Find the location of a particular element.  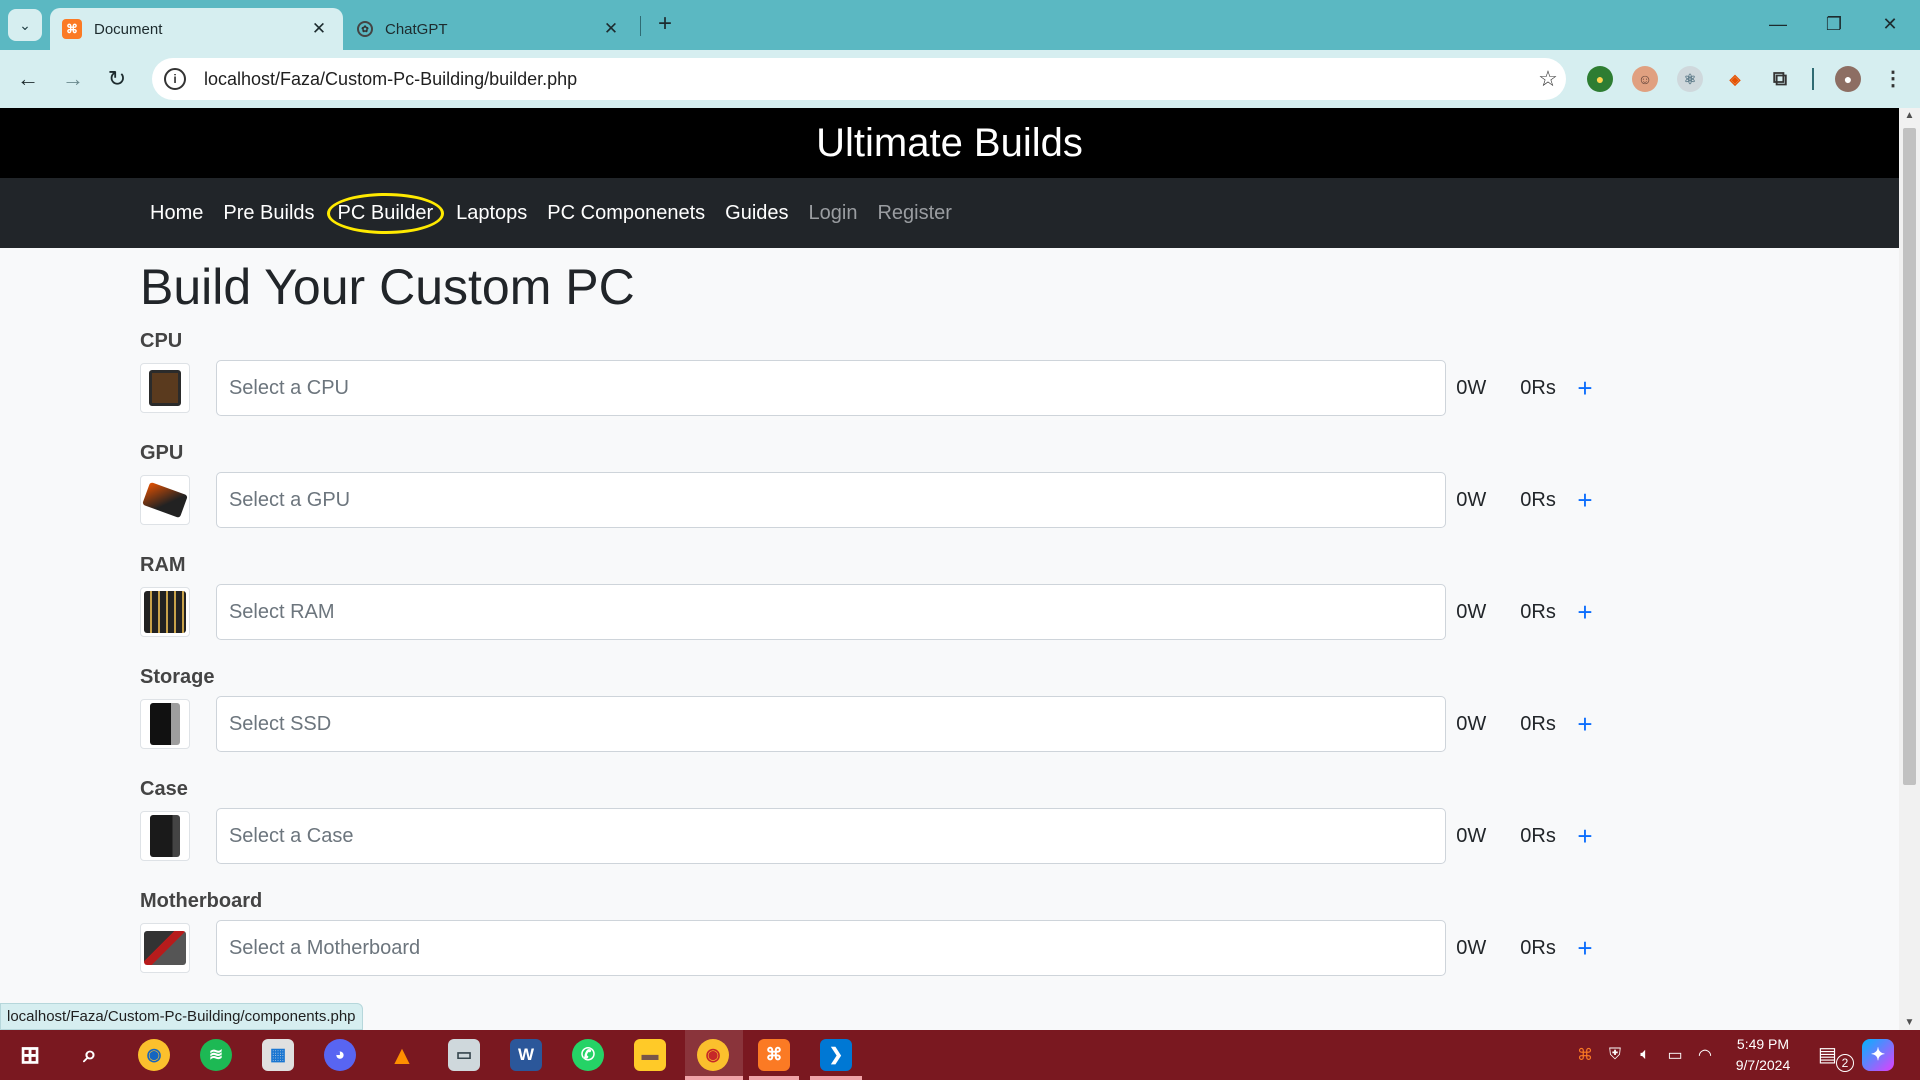

system-tray: ⌘ ⛨ 🔈︎ ▭ ◠ is located at coordinates (1645, 1055).